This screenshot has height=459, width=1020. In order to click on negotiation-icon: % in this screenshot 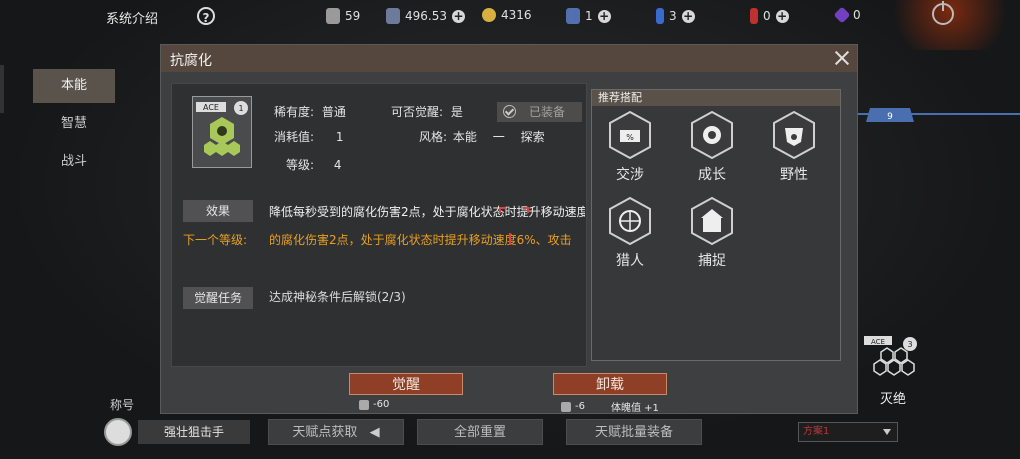, I will do `click(630, 135)`.